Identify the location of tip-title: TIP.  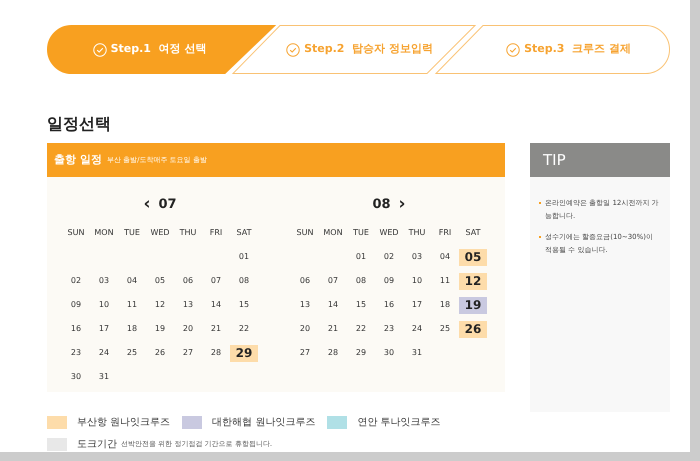
(554, 160).